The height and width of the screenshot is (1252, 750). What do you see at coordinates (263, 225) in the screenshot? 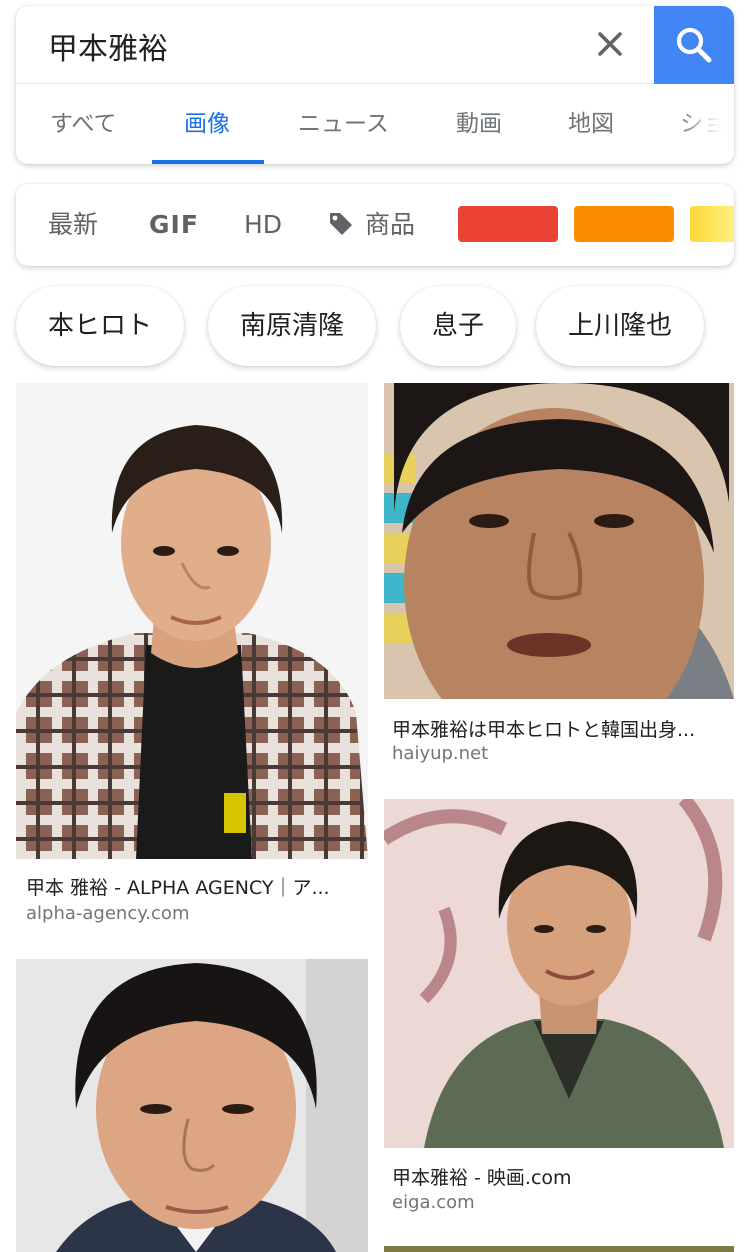
I see `filter-hd: HD` at bounding box center [263, 225].